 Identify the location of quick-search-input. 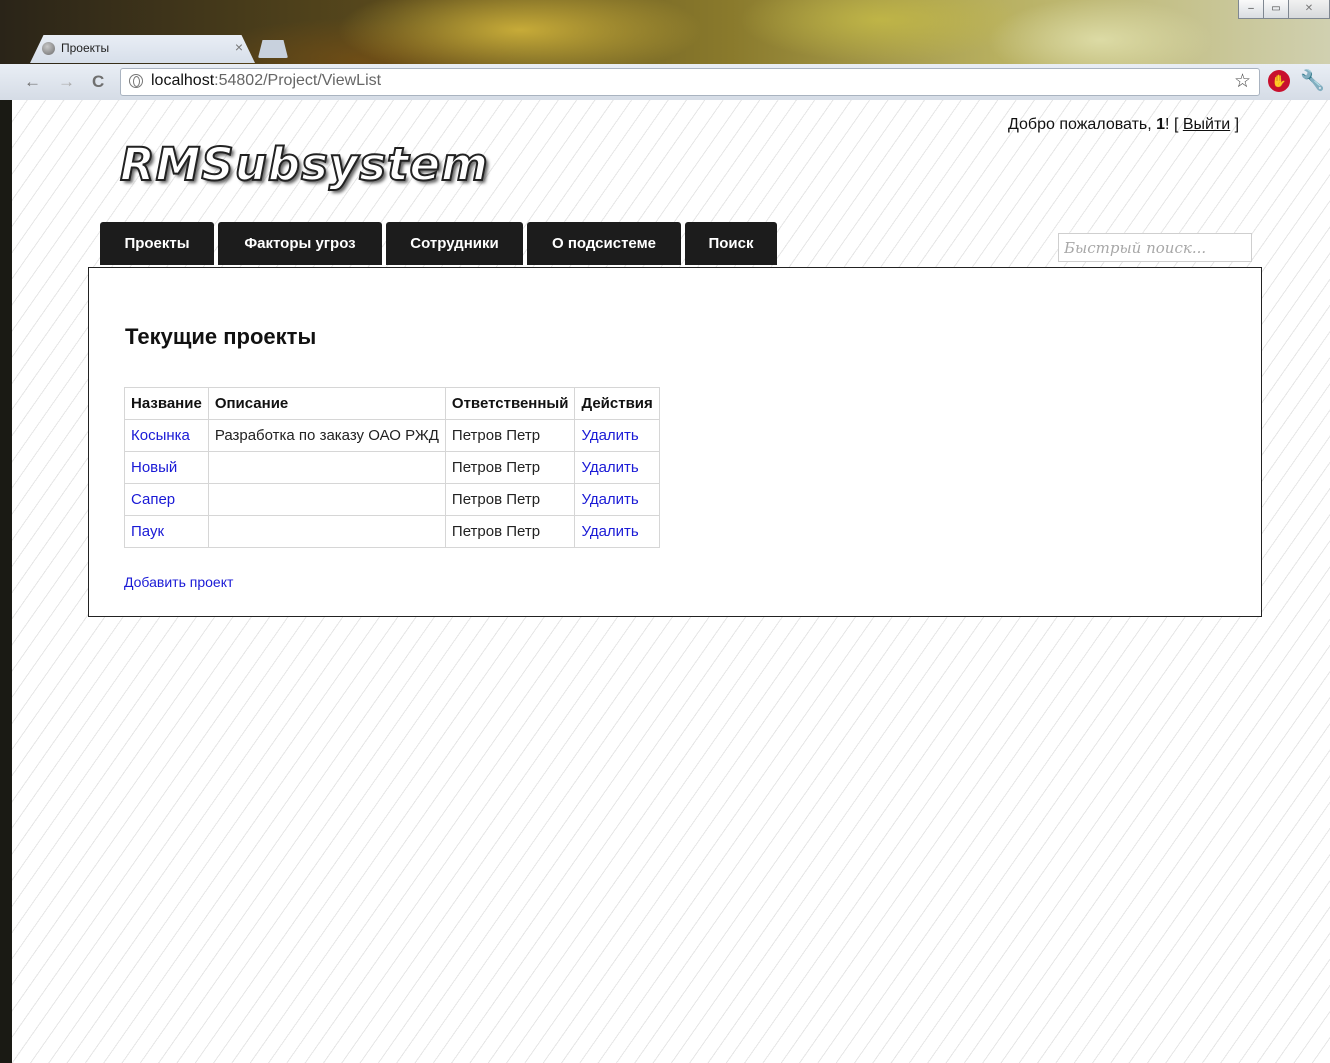
(1155, 247).